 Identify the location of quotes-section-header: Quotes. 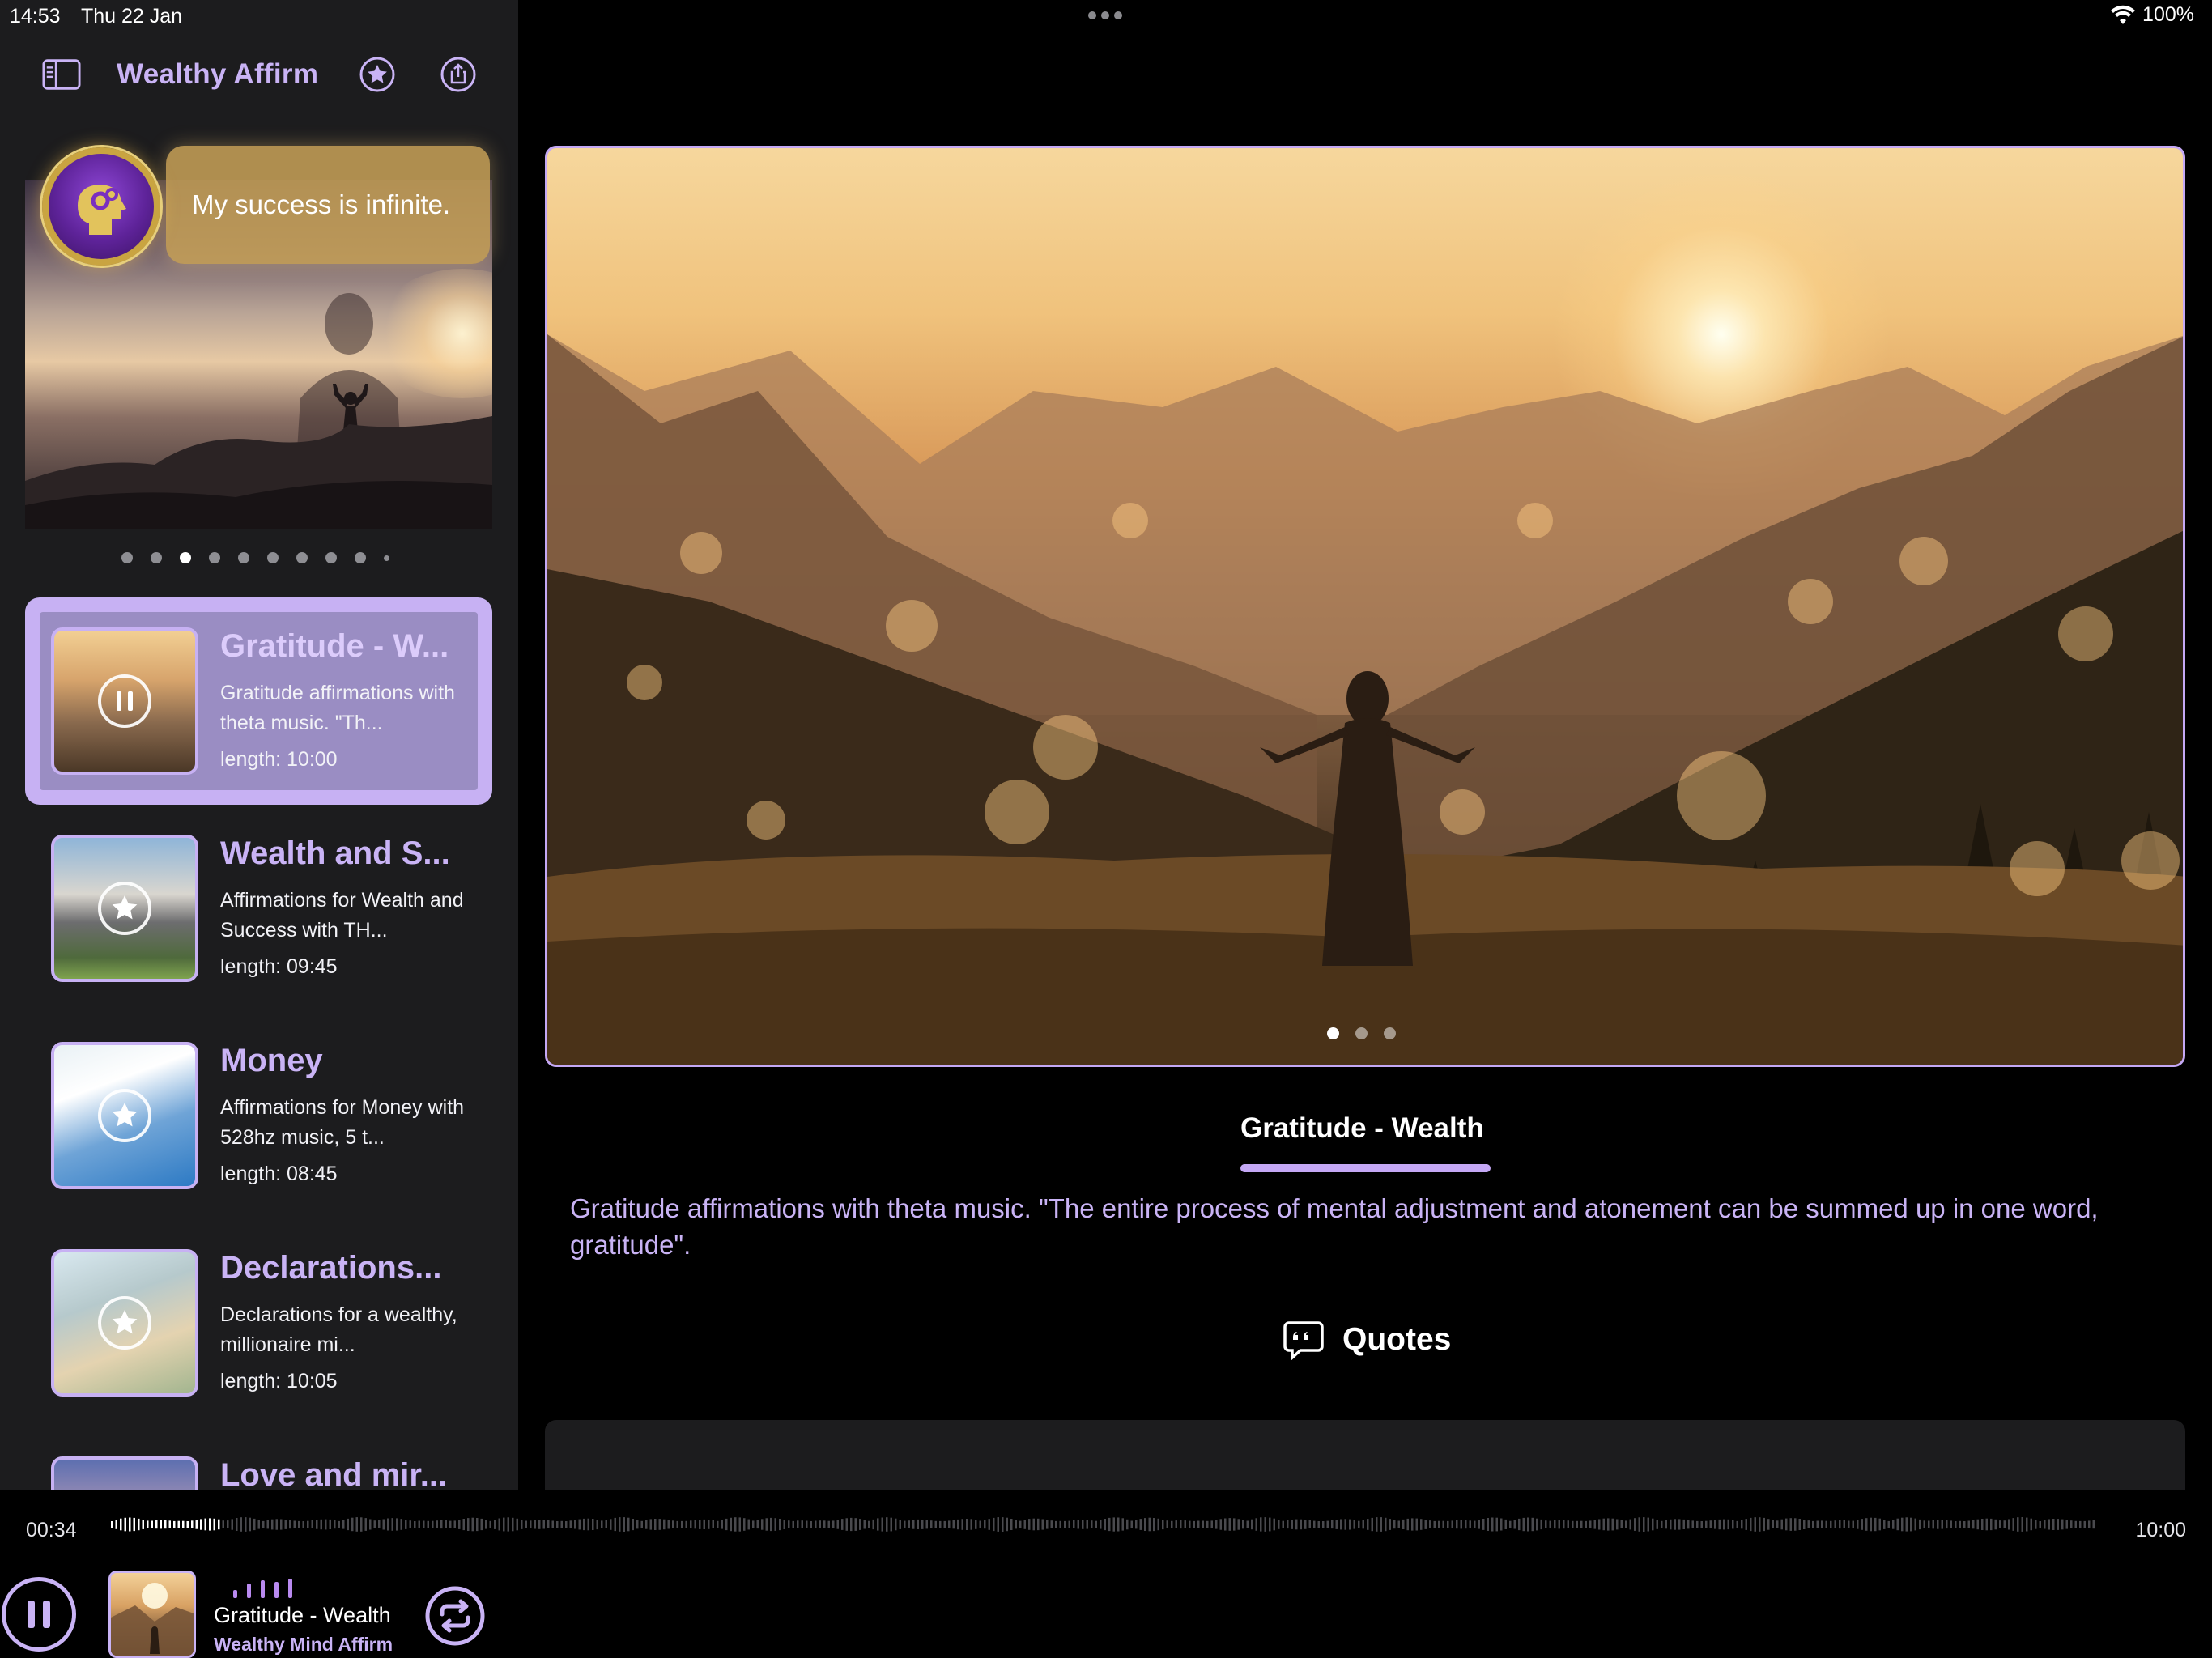
(1367, 1340).